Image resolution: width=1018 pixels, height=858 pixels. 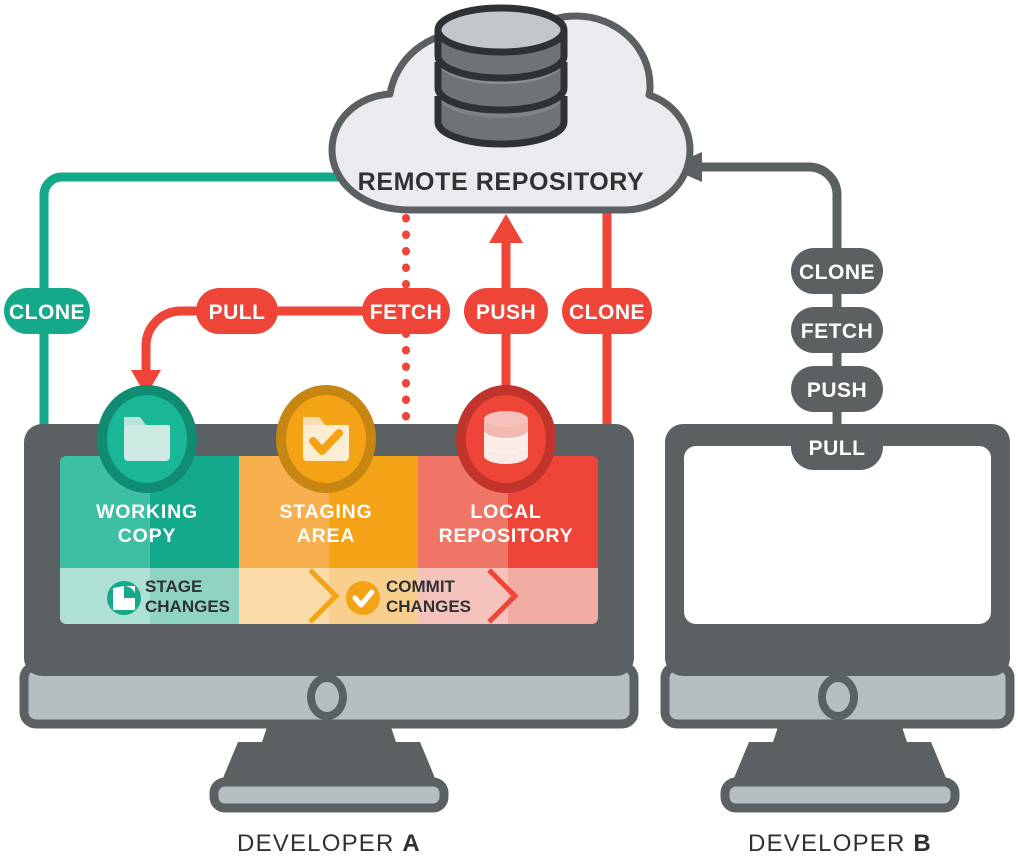 I want to click on pill-pull: PULL, so click(x=237, y=311).